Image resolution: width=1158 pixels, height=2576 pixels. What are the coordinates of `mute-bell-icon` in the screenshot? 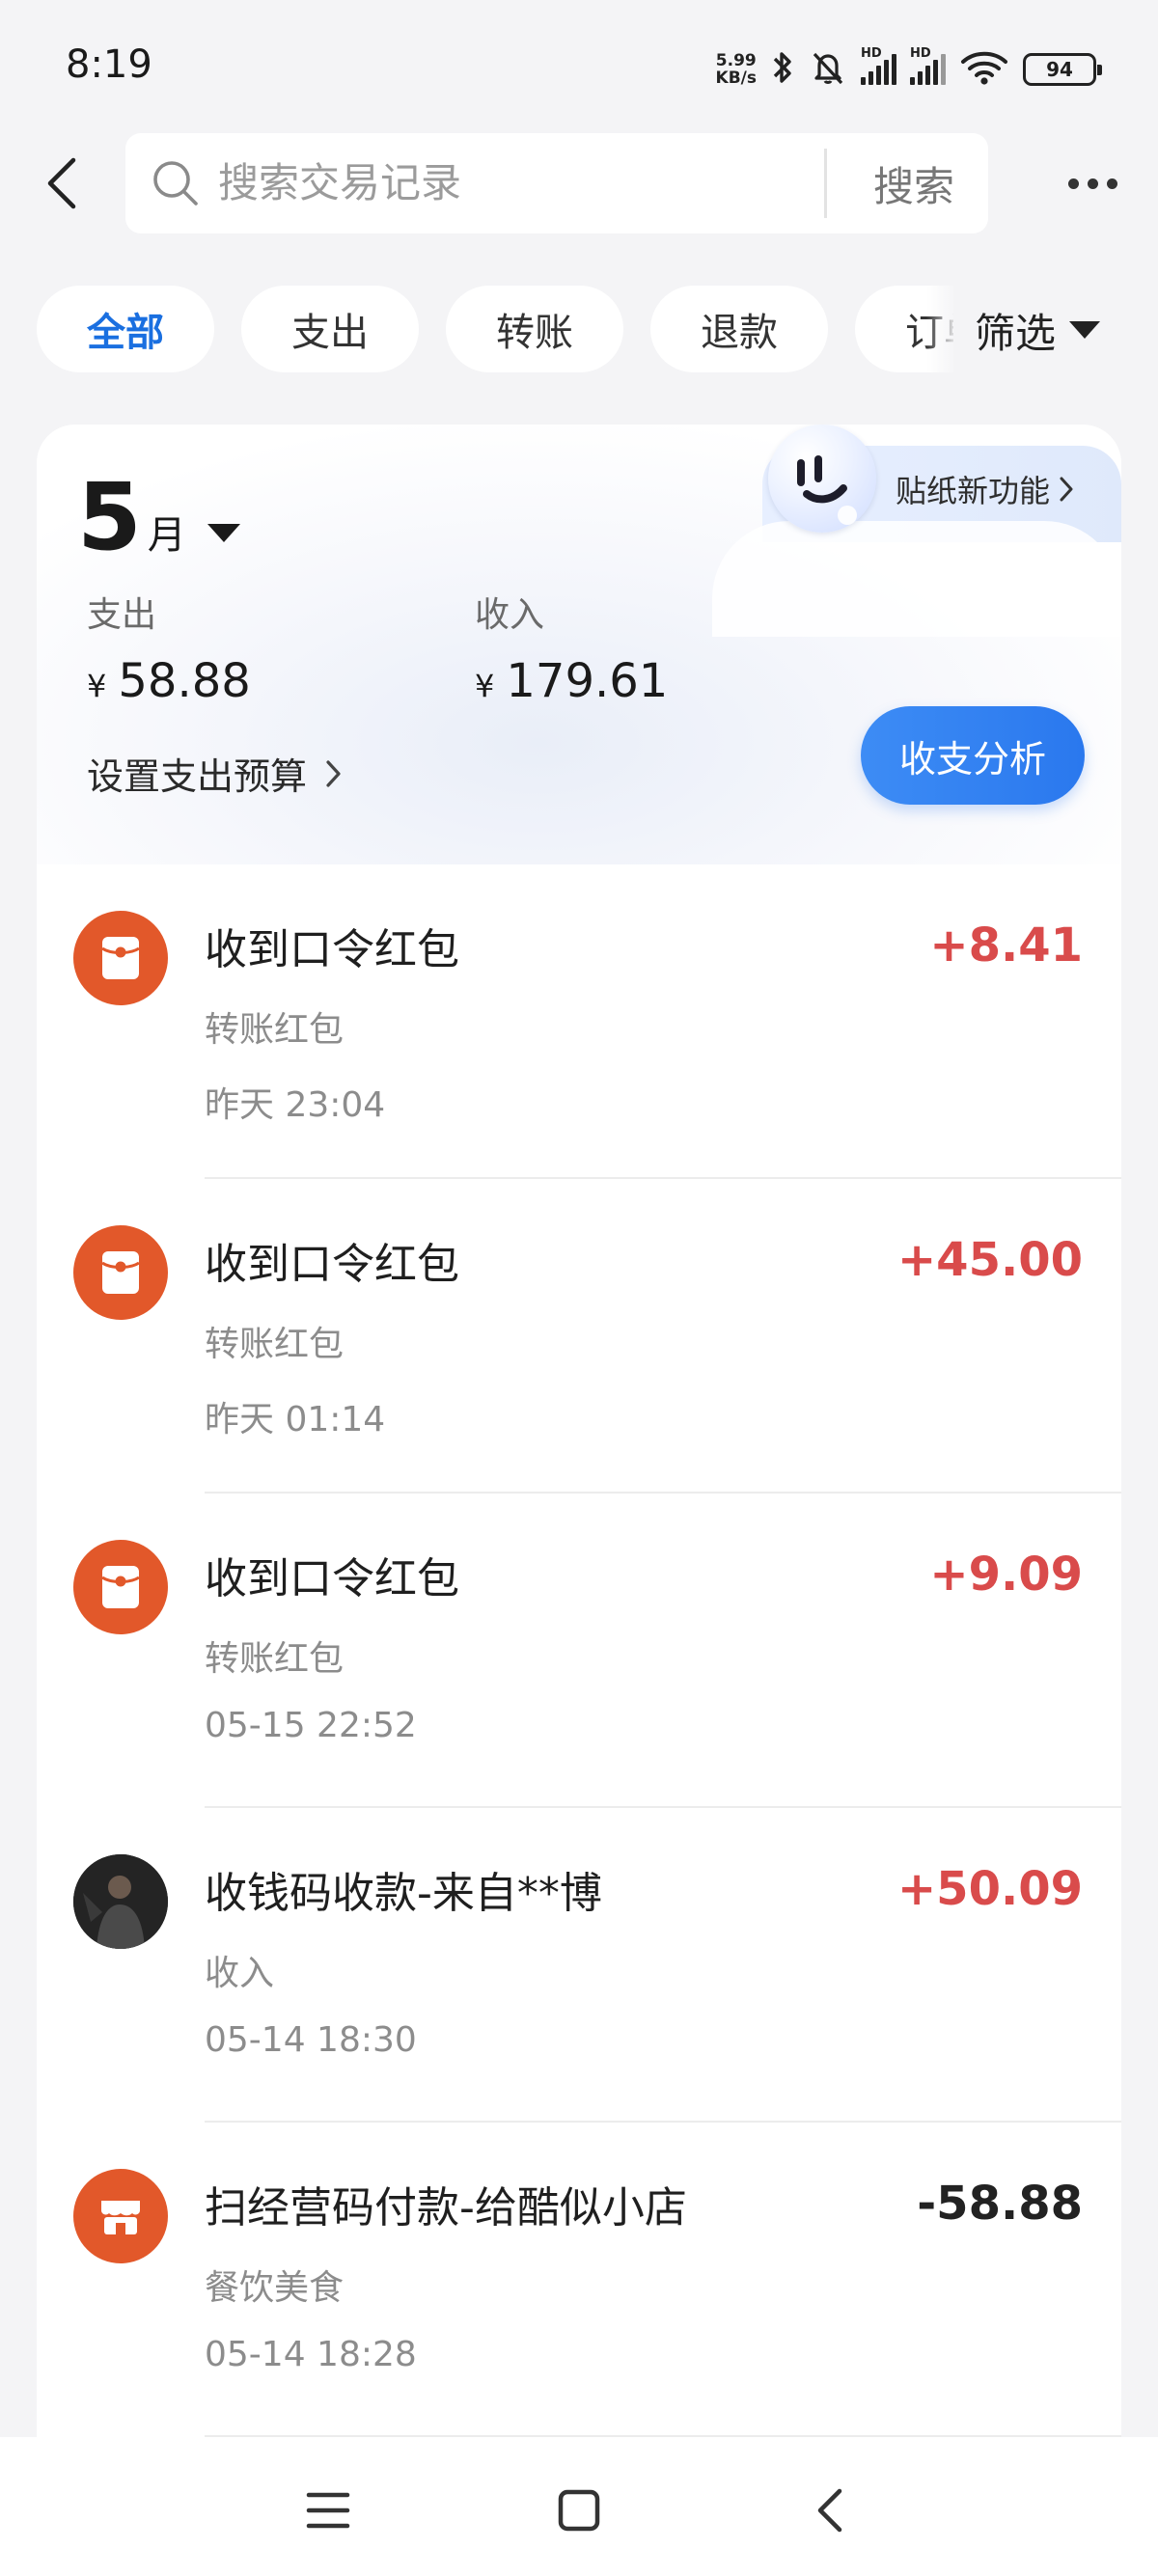 It's located at (828, 69).